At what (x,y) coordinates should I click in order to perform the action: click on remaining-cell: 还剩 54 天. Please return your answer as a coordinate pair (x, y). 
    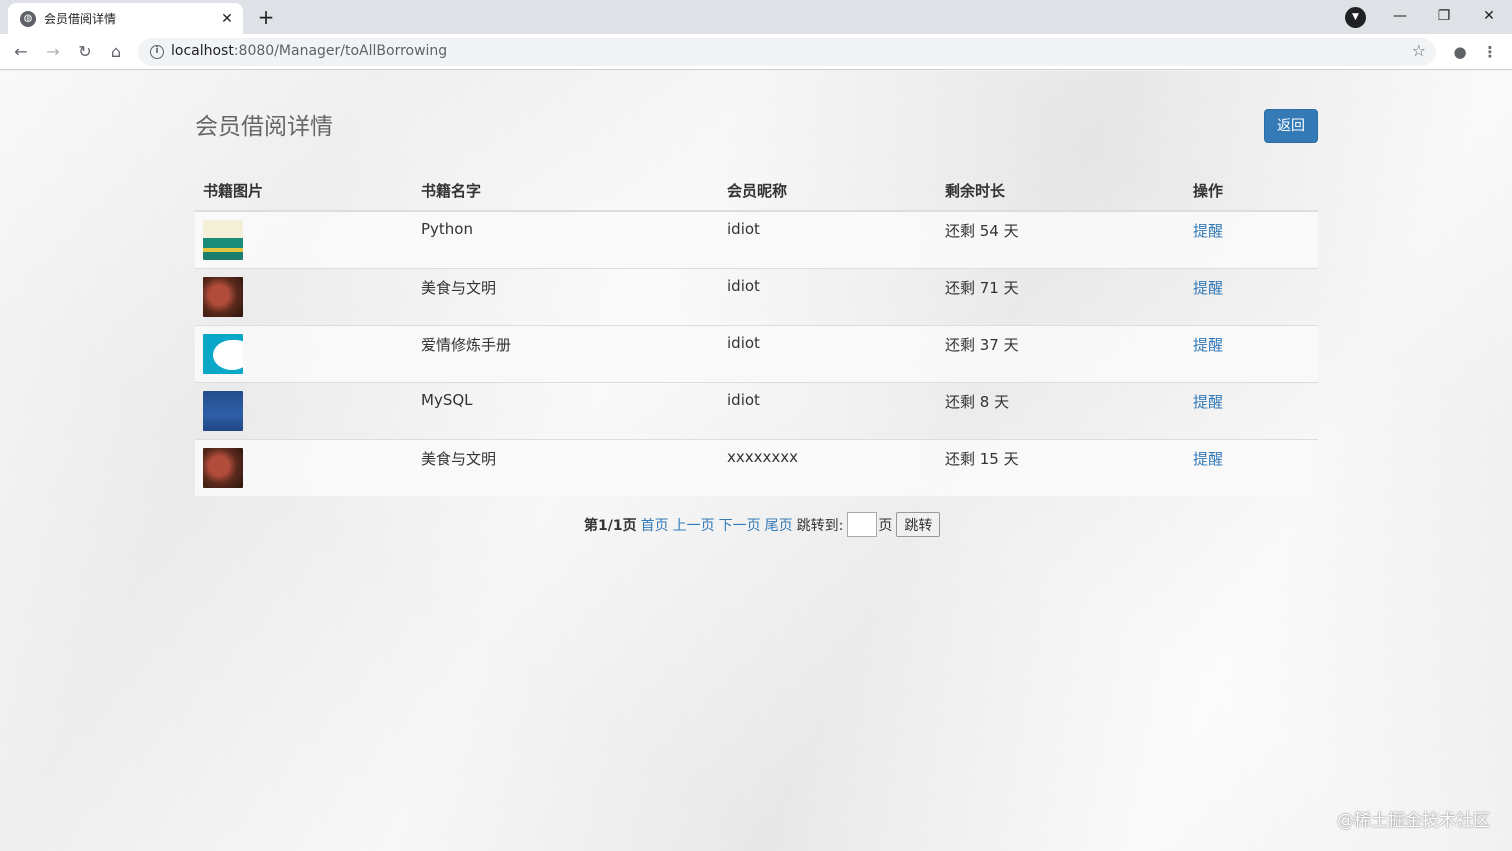
    Looking at the image, I should click on (1061, 239).